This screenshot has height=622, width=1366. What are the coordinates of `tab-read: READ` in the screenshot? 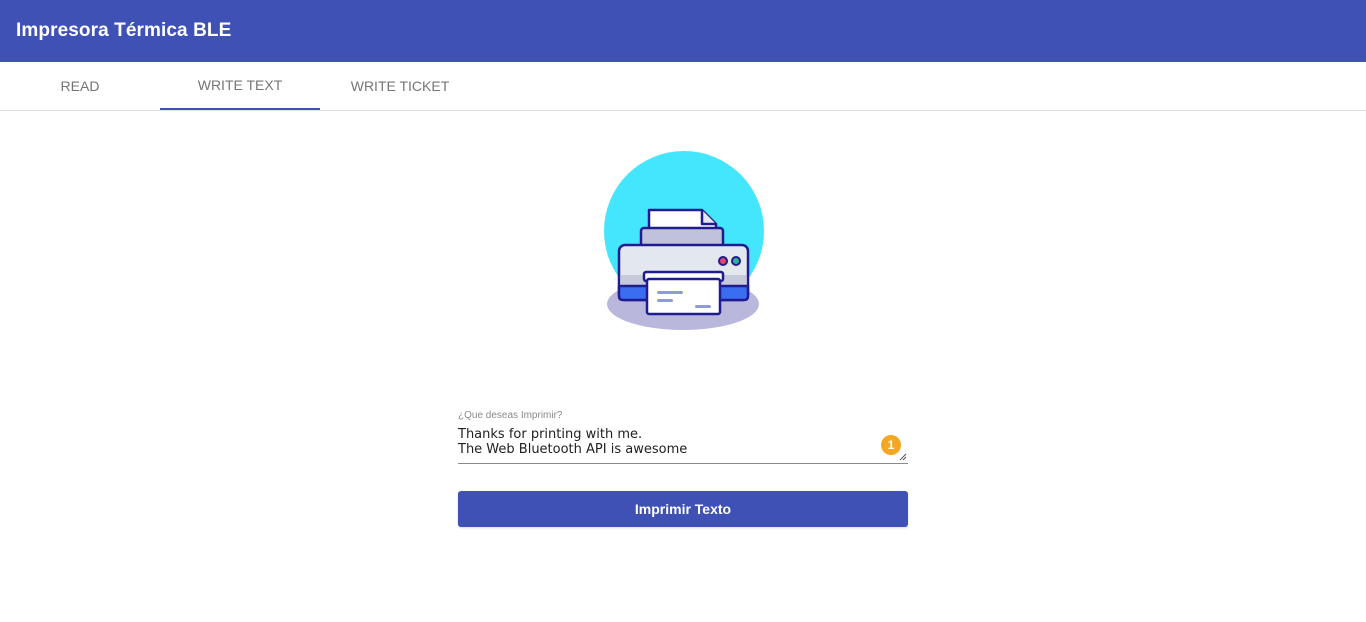 It's located at (80, 86).